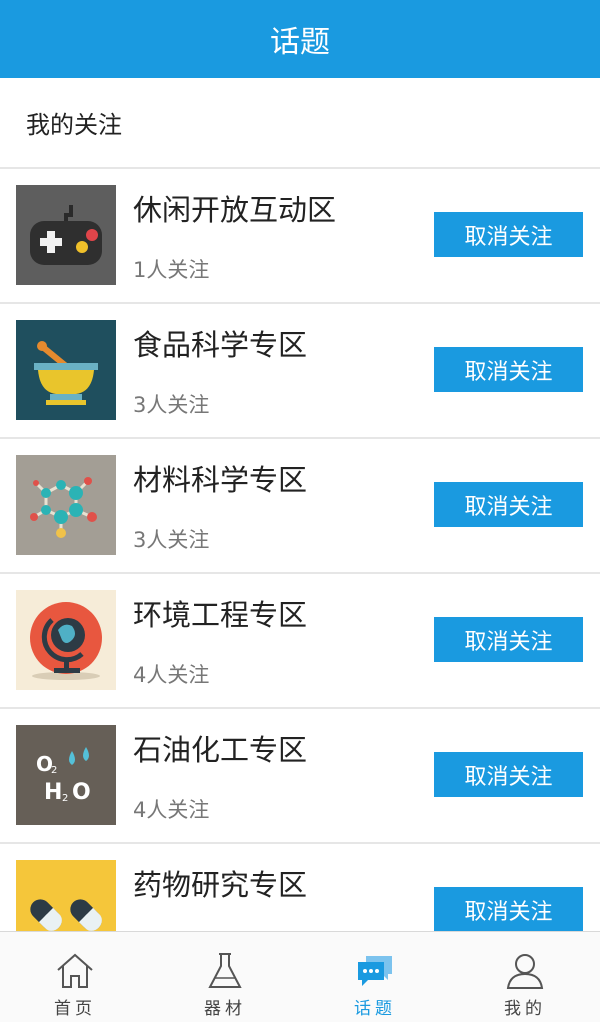  What do you see at coordinates (525, 1009) in the screenshot?
I see `tab-label: 我的` at bounding box center [525, 1009].